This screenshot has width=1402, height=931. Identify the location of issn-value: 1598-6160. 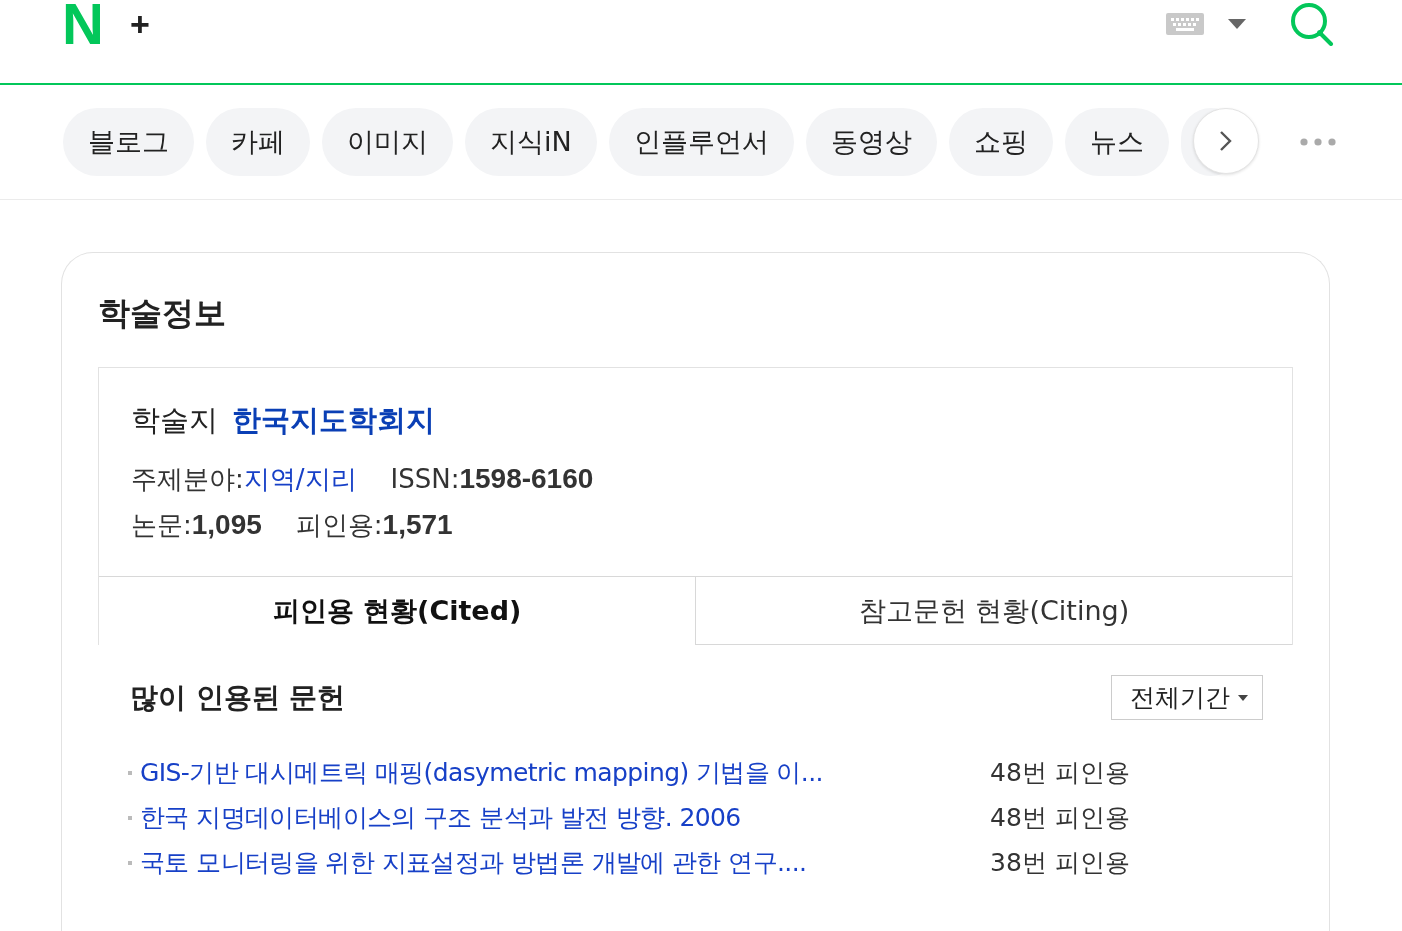
(526, 478).